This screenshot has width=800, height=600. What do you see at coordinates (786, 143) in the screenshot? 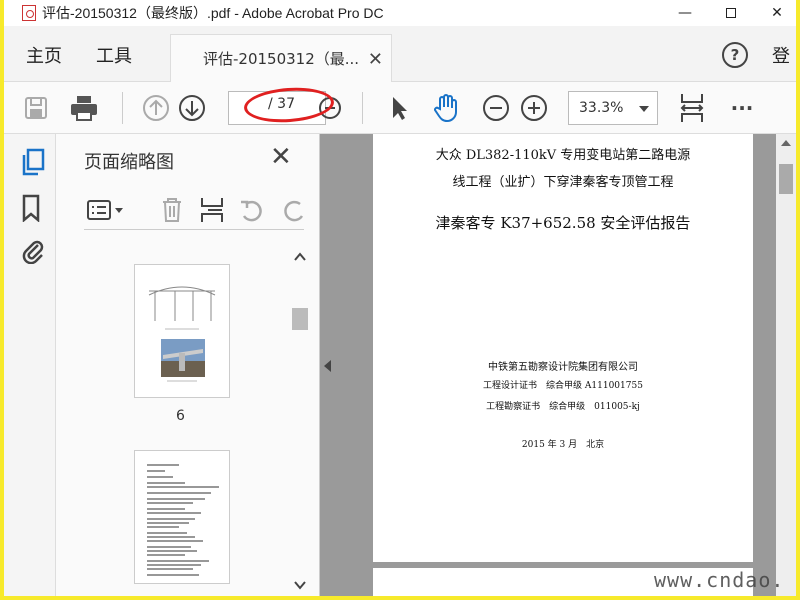
I see `scroll-up-icon` at bounding box center [786, 143].